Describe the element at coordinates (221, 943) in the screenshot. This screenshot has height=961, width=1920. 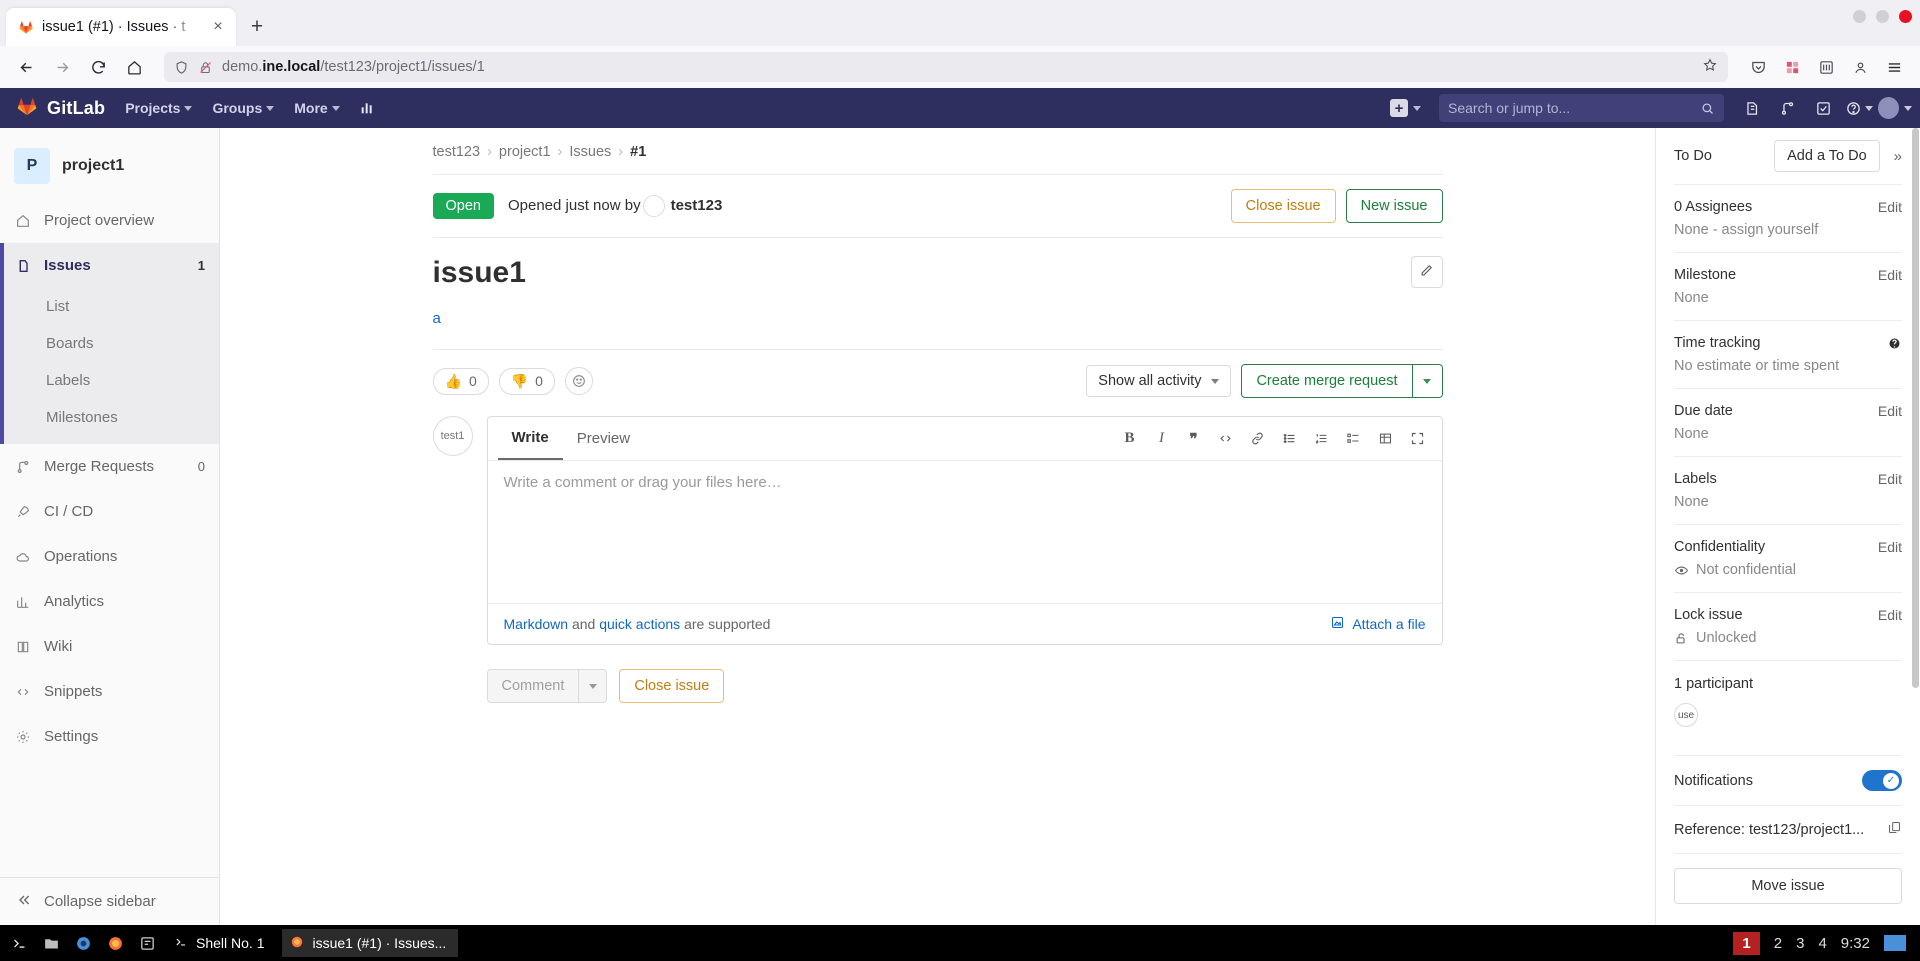
I see `taskbar-window-shell: Shell No. 1` at that location.